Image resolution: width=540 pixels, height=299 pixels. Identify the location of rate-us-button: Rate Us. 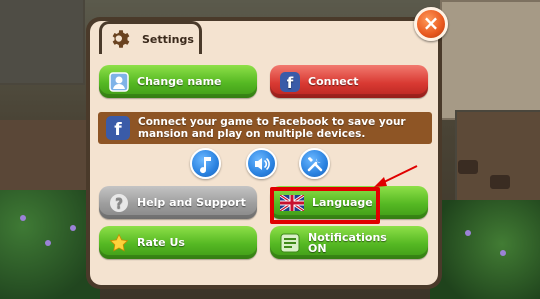
(178, 242).